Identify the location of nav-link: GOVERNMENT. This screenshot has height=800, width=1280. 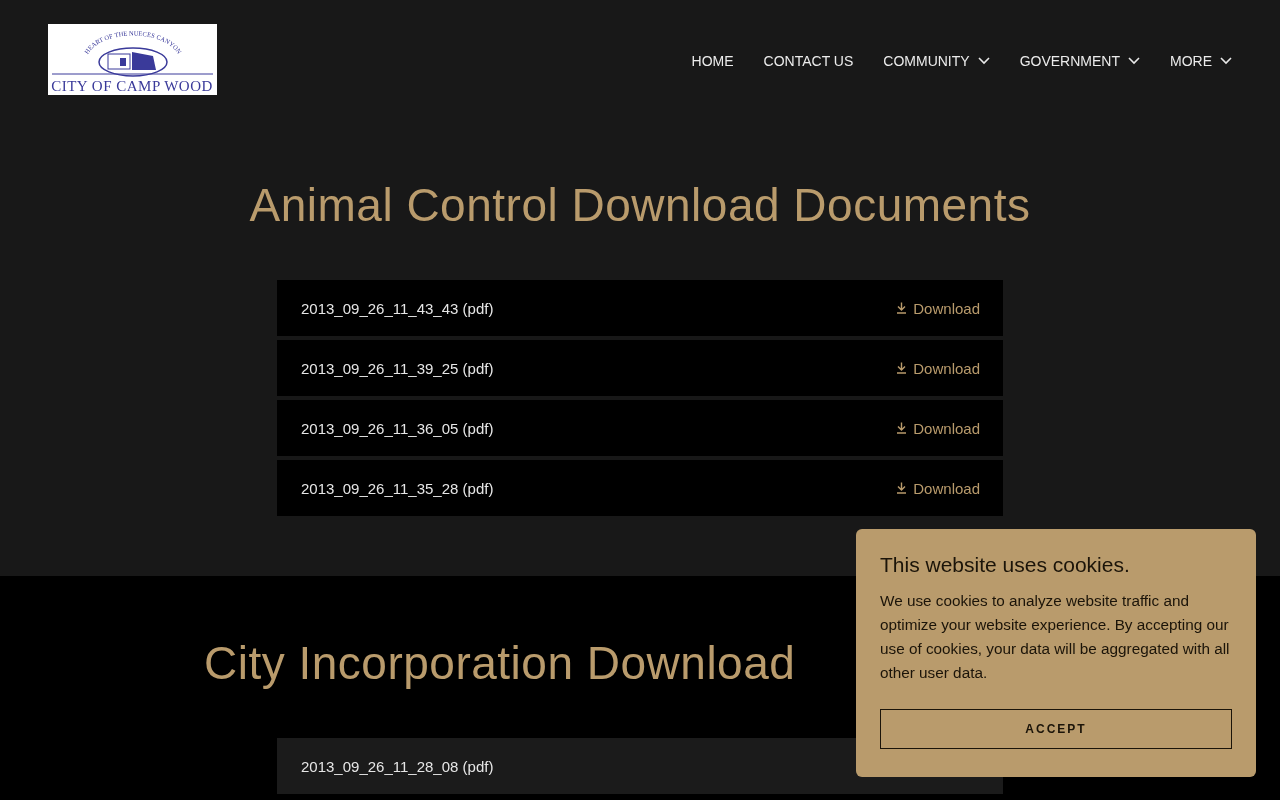
(1079, 61).